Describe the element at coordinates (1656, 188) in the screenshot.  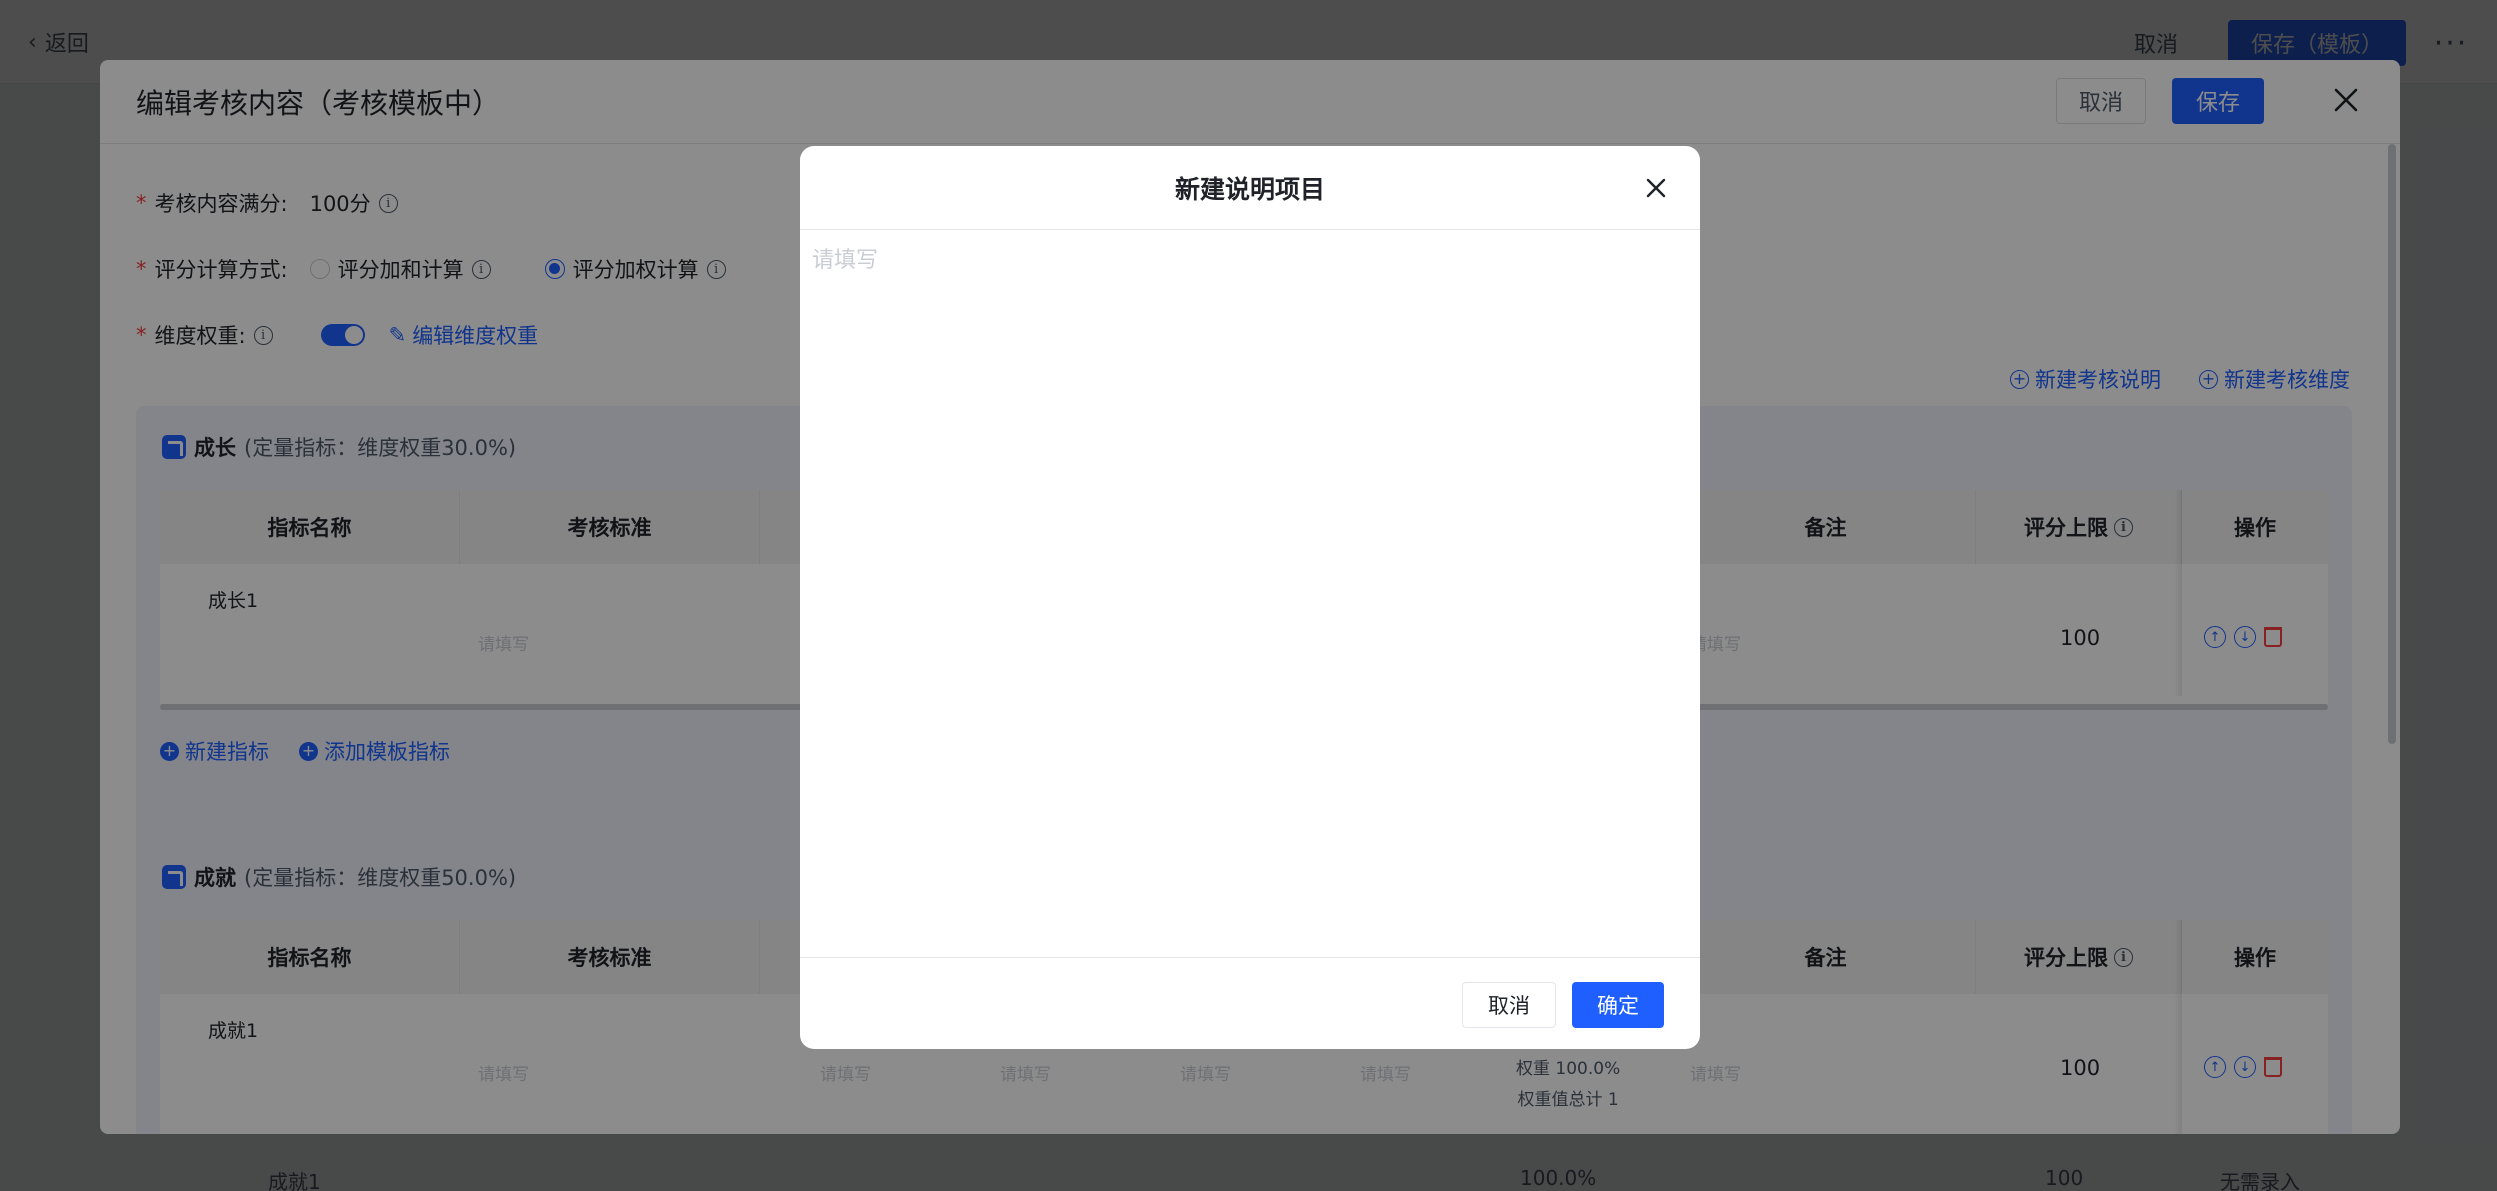
I see `close-icon` at that location.